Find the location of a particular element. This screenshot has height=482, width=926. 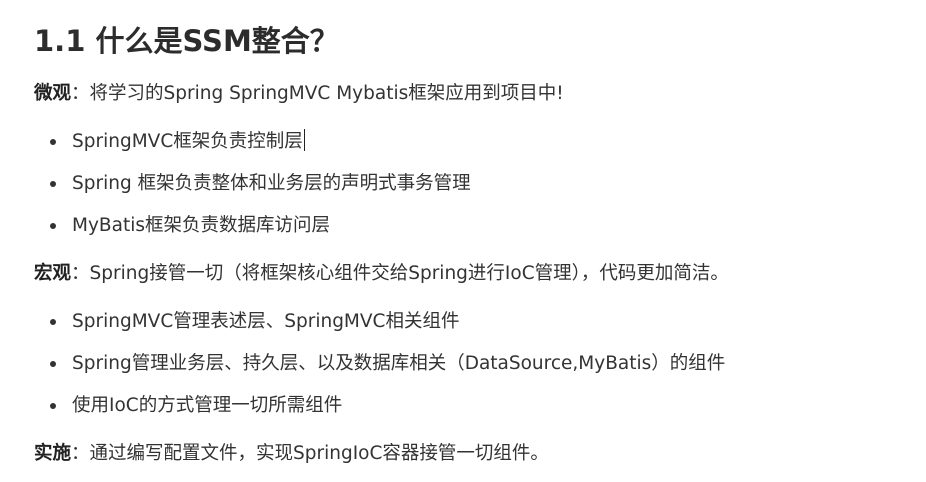

list-item-text: SpringMVC管理表述层、SpringMVC相关组件 is located at coordinates (266, 321).